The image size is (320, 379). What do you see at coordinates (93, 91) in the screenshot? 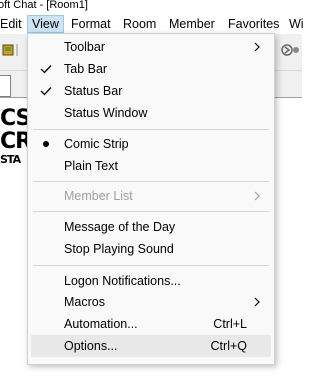
I see `menu-item-label: Status Bar` at bounding box center [93, 91].